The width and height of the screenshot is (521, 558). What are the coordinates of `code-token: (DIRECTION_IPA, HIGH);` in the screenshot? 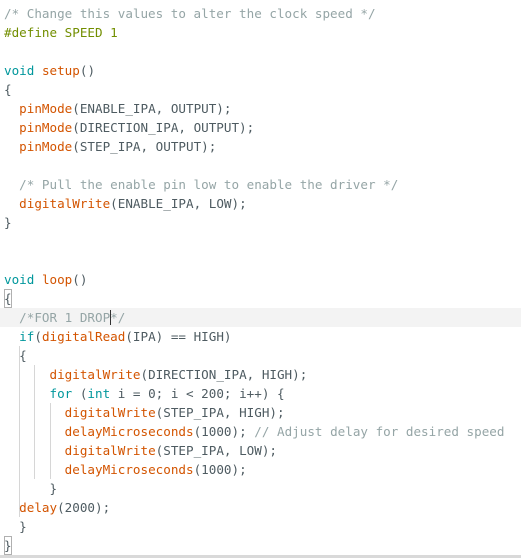 It's located at (224, 374).